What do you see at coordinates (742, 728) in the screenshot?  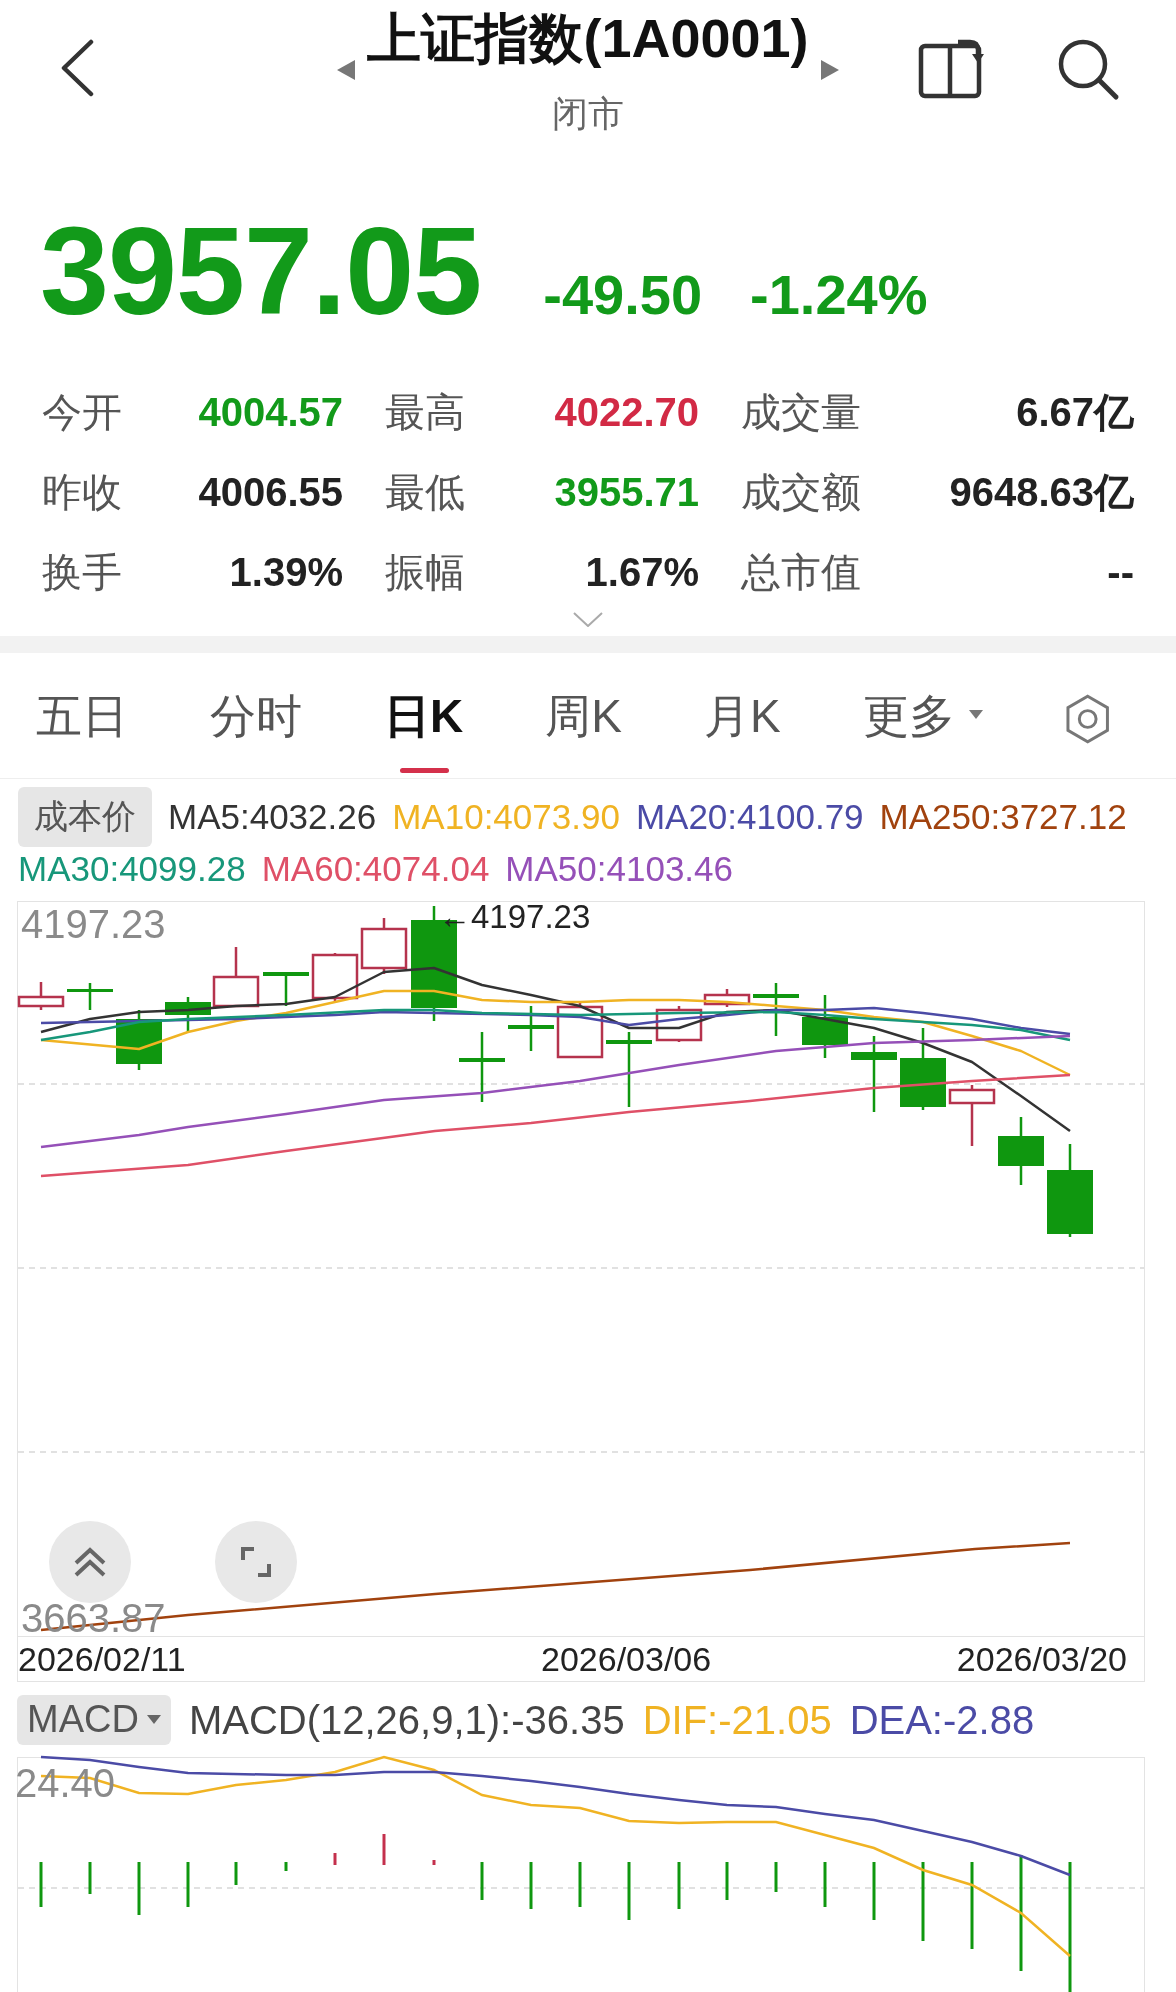 I see `period-tab: 月K` at bounding box center [742, 728].